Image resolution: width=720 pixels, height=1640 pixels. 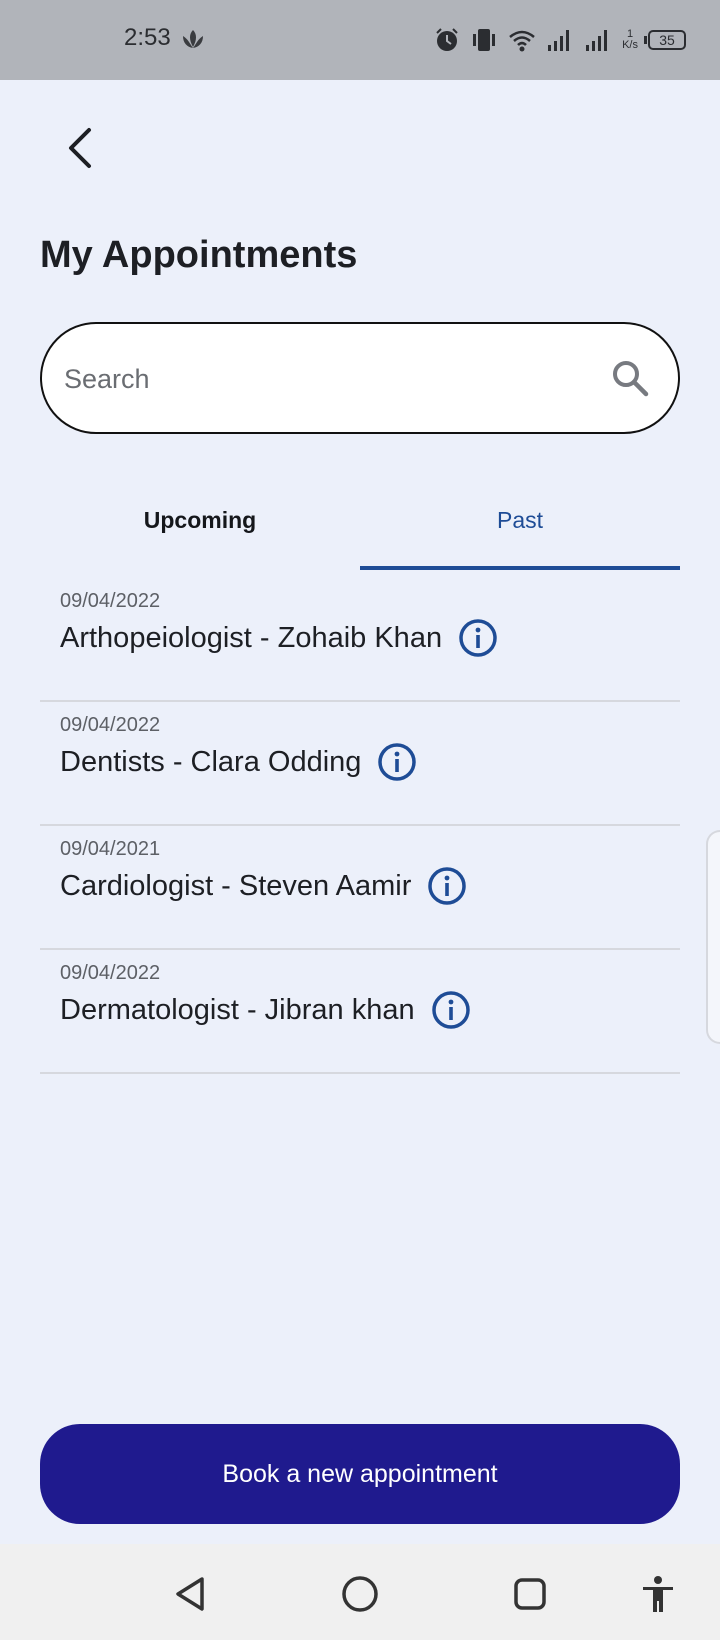 What do you see at coordinates (360, 40) in the screenshot?
I see `status-bar: 2:53 1 K/s 35` at bounding box center [360, 40].